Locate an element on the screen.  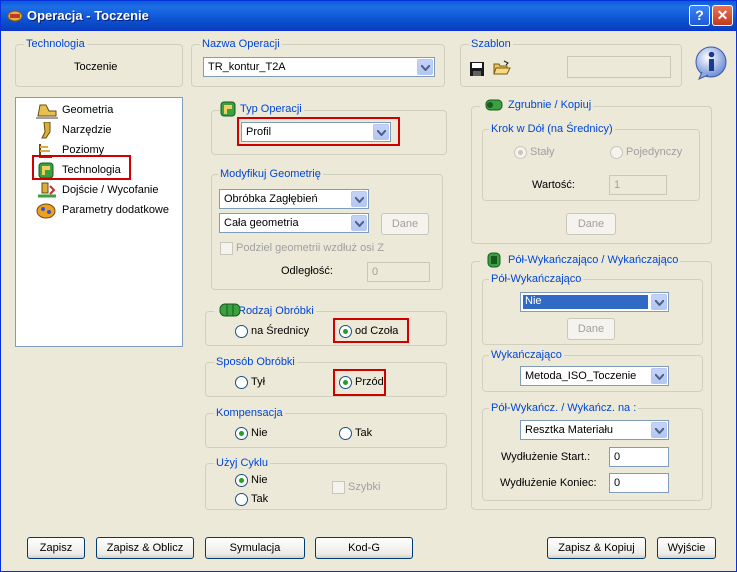
krok-legend: Krok w Dół (na Średnicy) is located at coordinates (552, 129).